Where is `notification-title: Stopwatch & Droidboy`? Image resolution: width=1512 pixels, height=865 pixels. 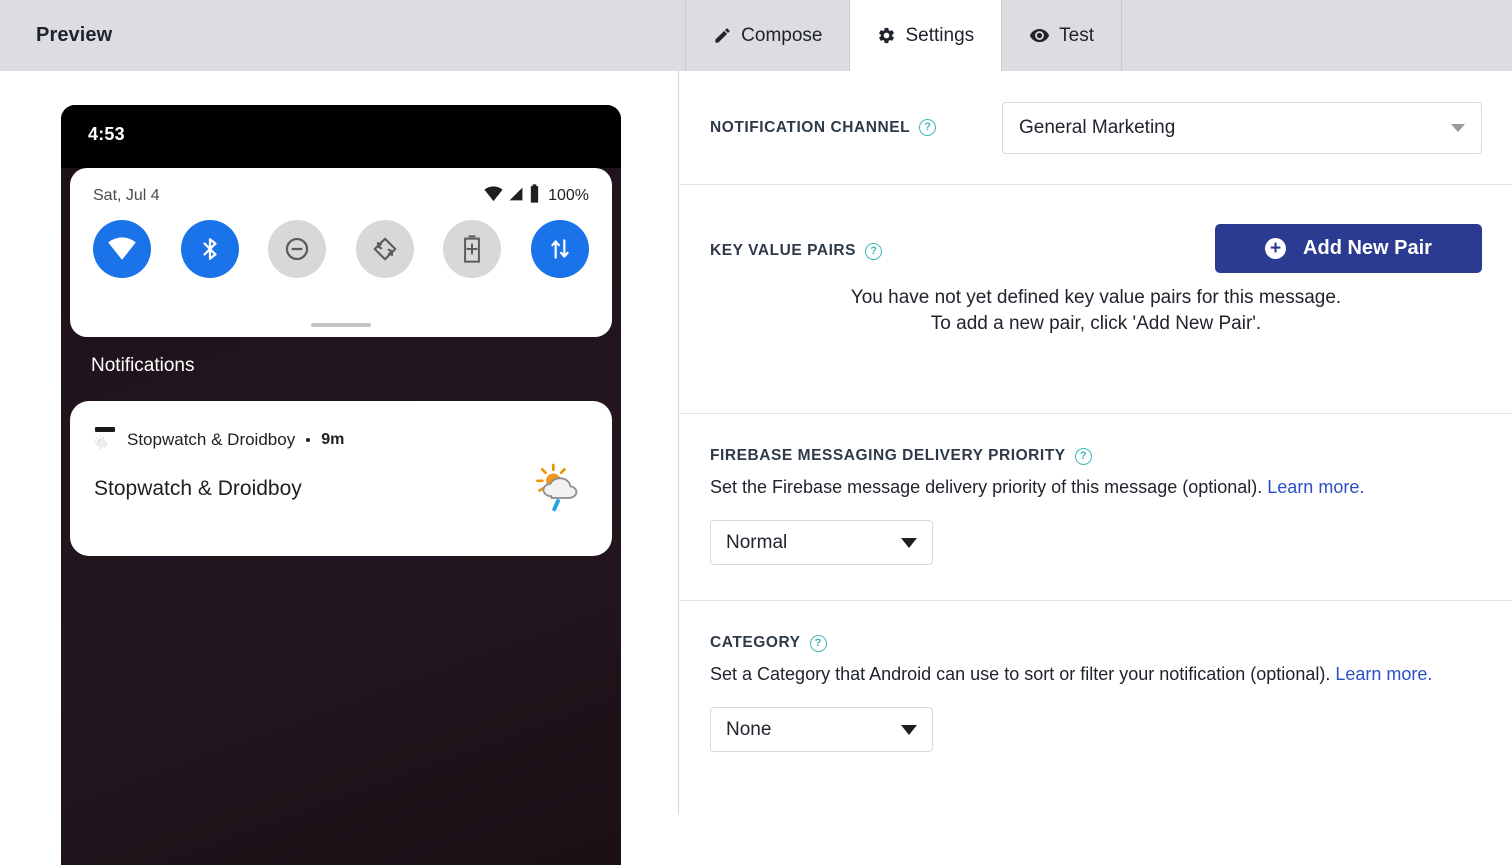
notification-title: Stopwatch & Droidboy is located at coordinates (198, 488).